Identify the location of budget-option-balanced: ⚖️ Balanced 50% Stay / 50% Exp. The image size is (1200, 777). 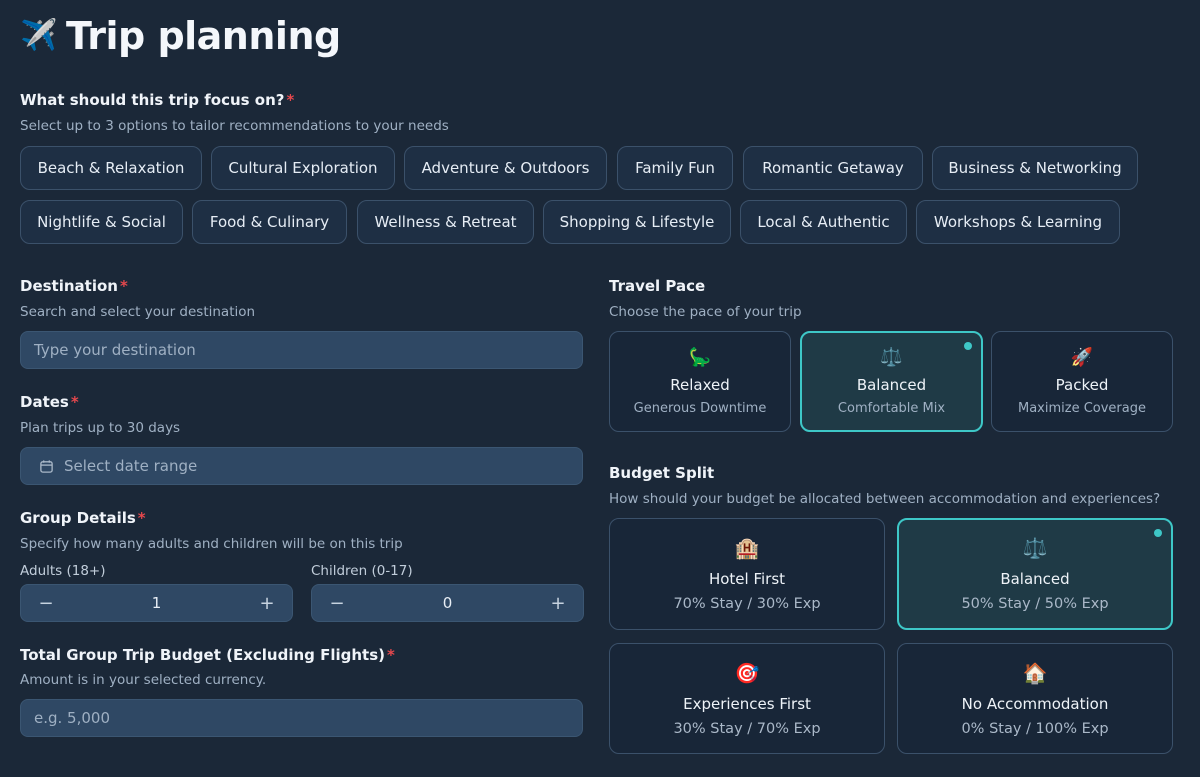
(1035, 574).